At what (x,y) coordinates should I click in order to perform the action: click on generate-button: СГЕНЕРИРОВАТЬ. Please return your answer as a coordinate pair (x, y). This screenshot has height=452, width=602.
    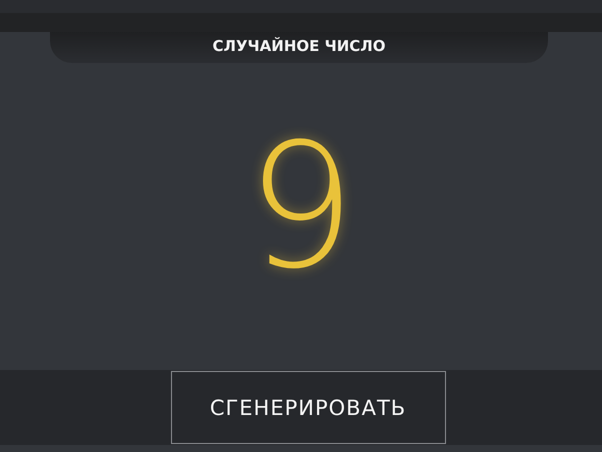
    Looking at the image, I should click on (308, 407).